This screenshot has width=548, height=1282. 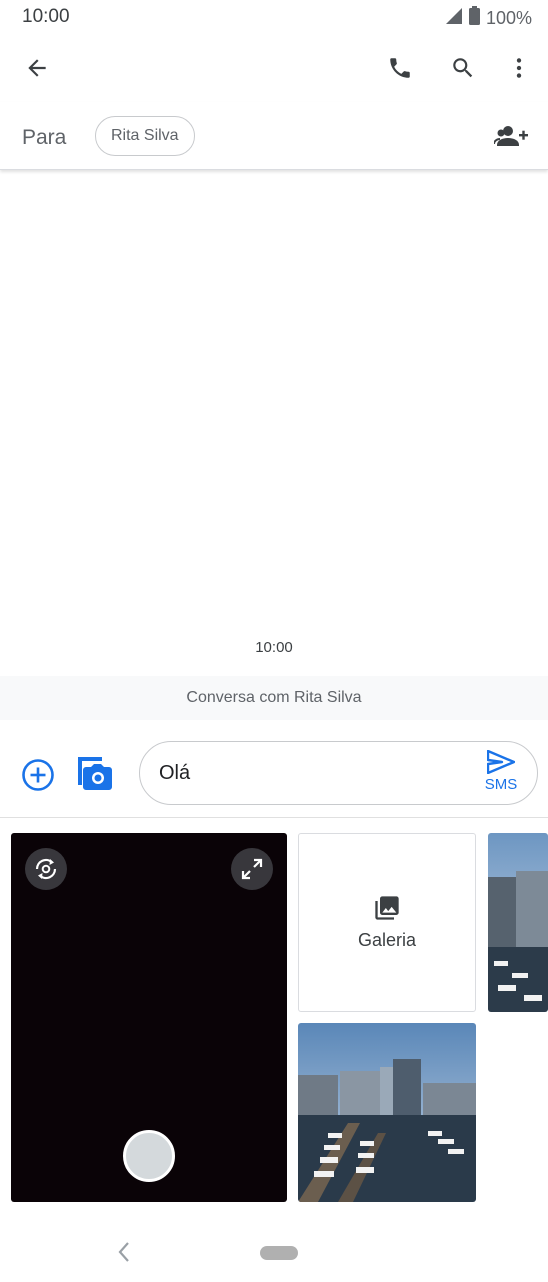 I want to click on battery-icon, so click(x=474, y=18).